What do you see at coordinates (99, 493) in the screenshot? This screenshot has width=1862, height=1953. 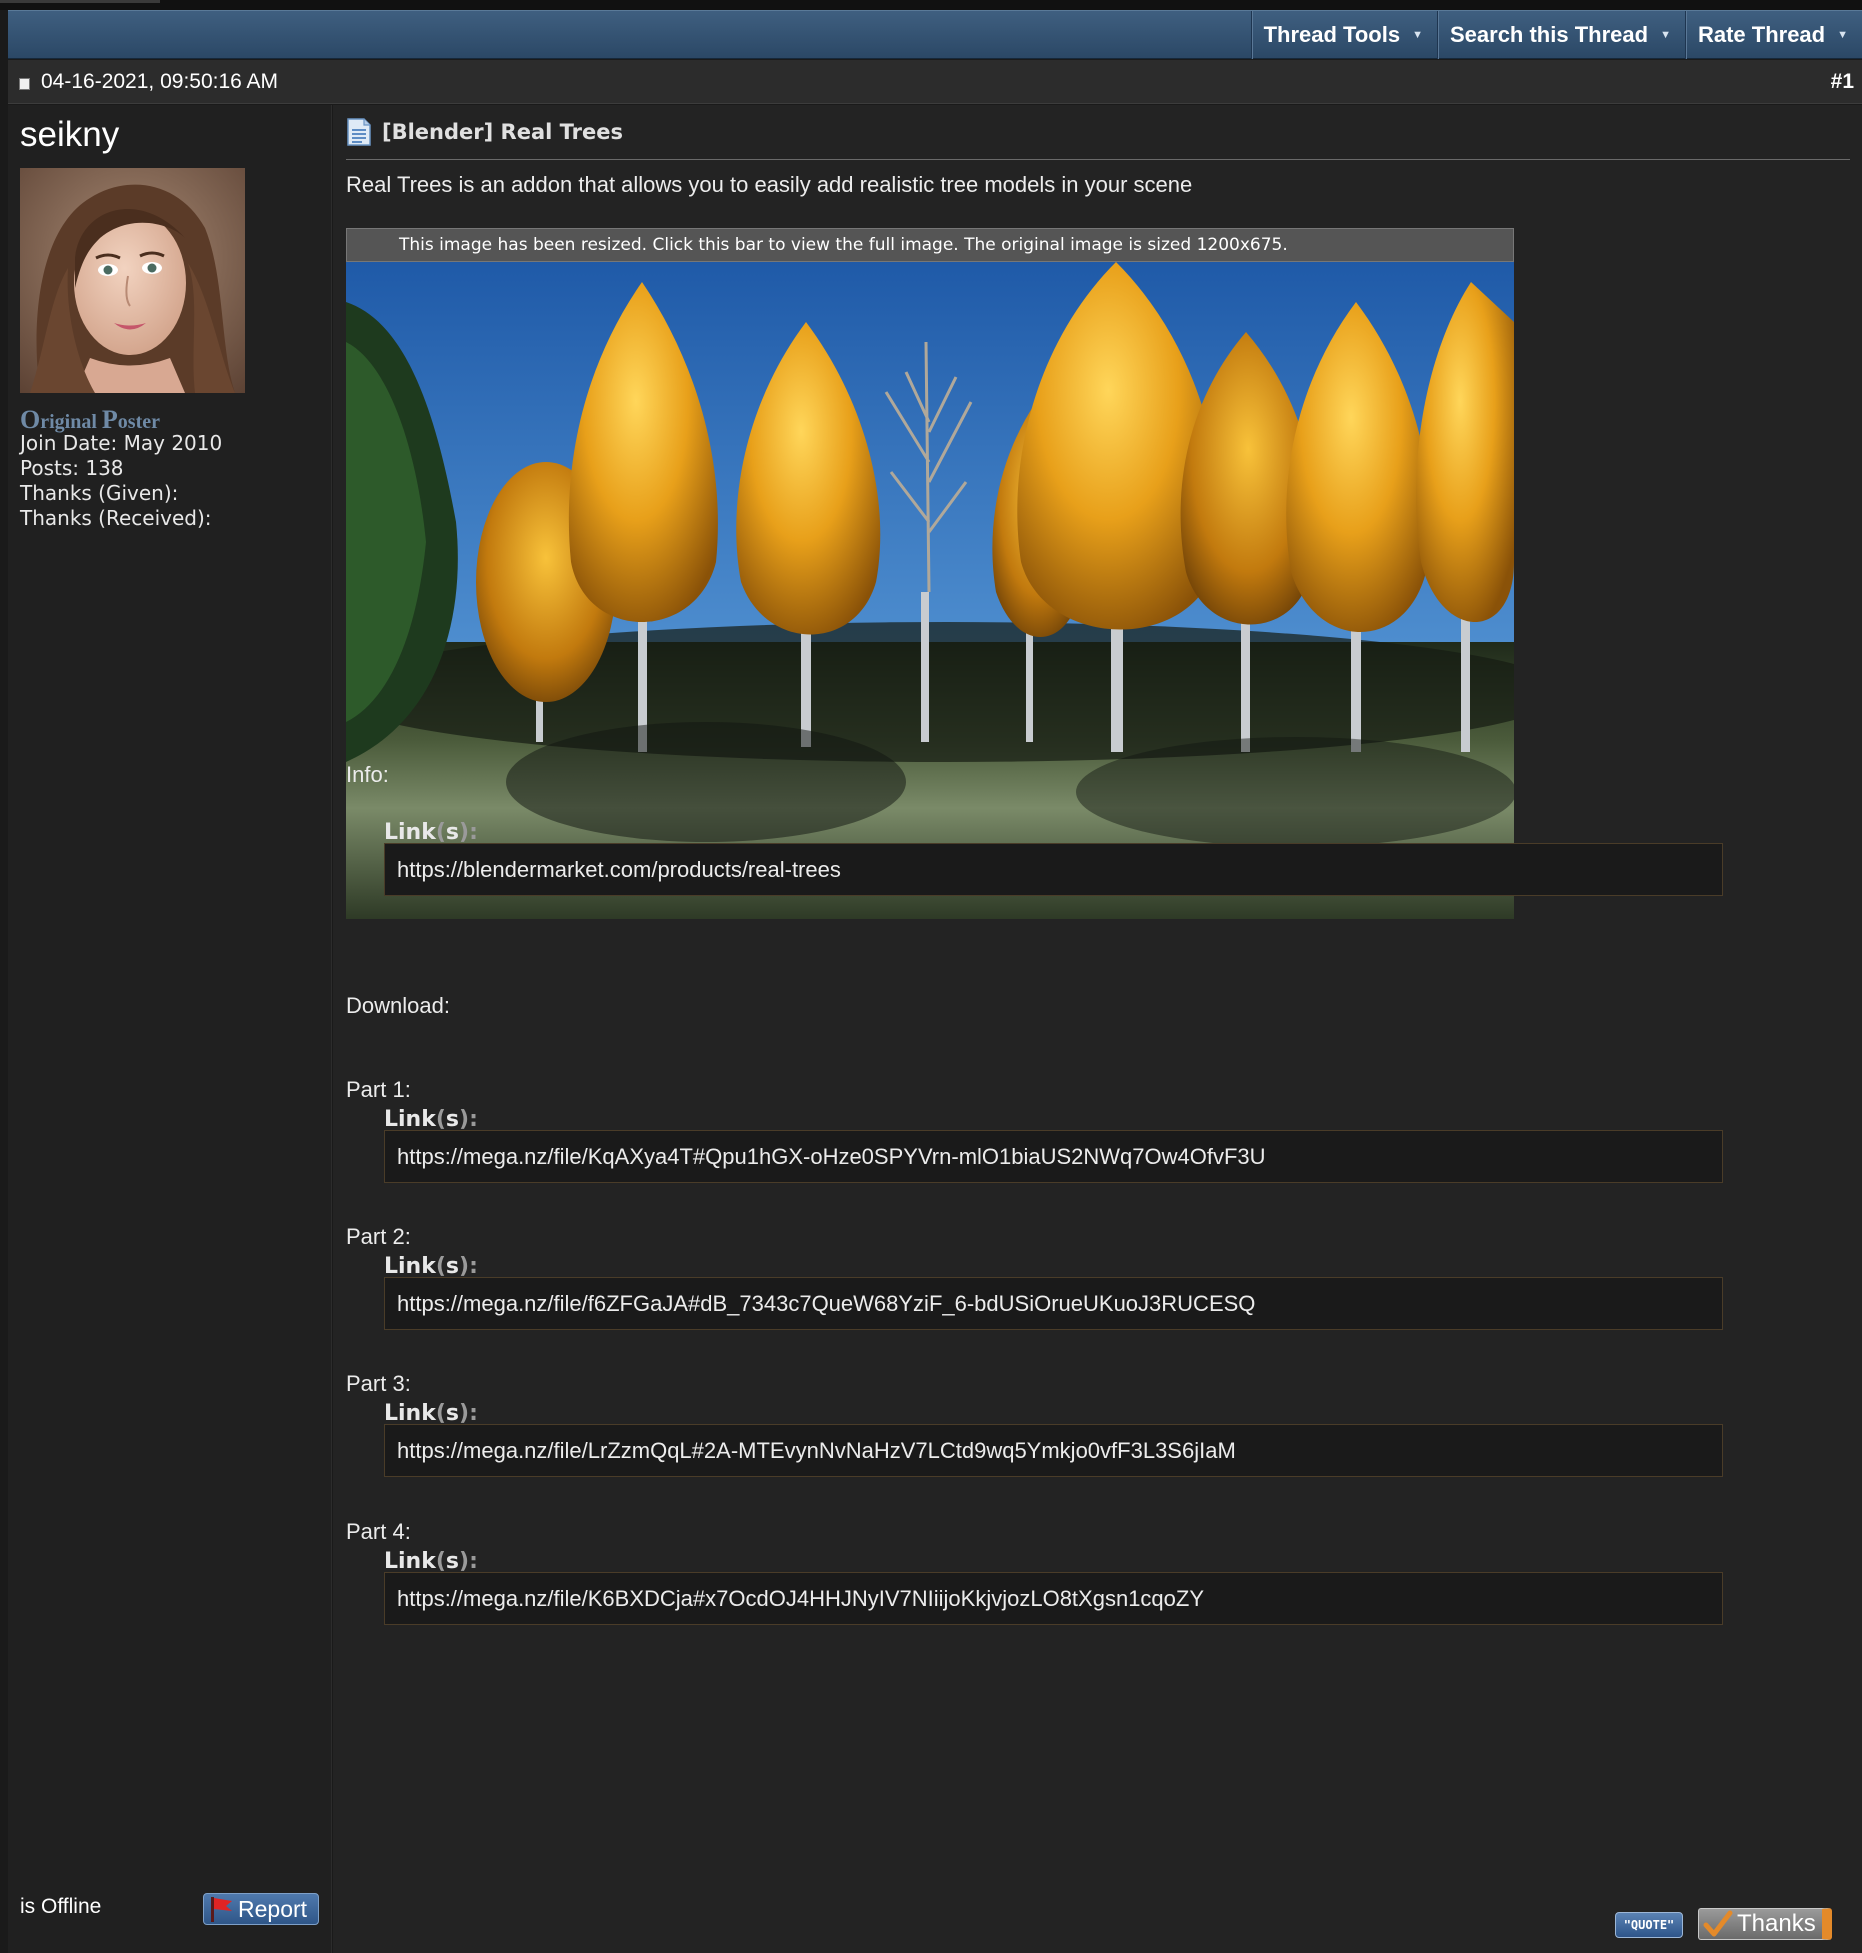 I see `thanks-given: Thanks (Given):` at bounding box center [99, 493].